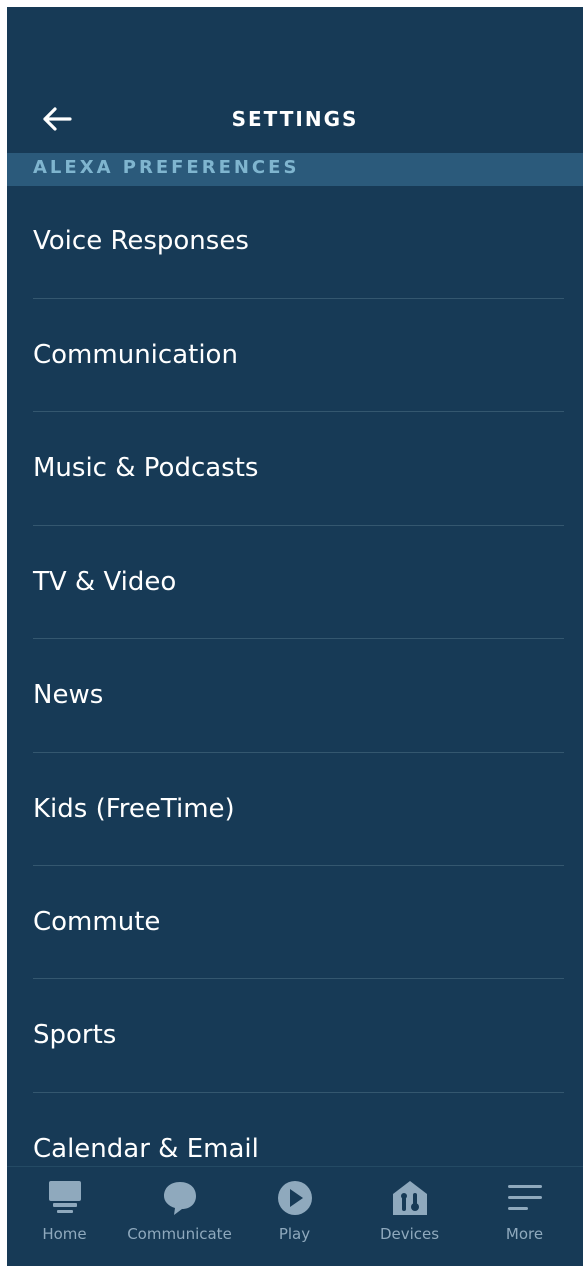  I want to click on play-icon, so click(294, 1198).